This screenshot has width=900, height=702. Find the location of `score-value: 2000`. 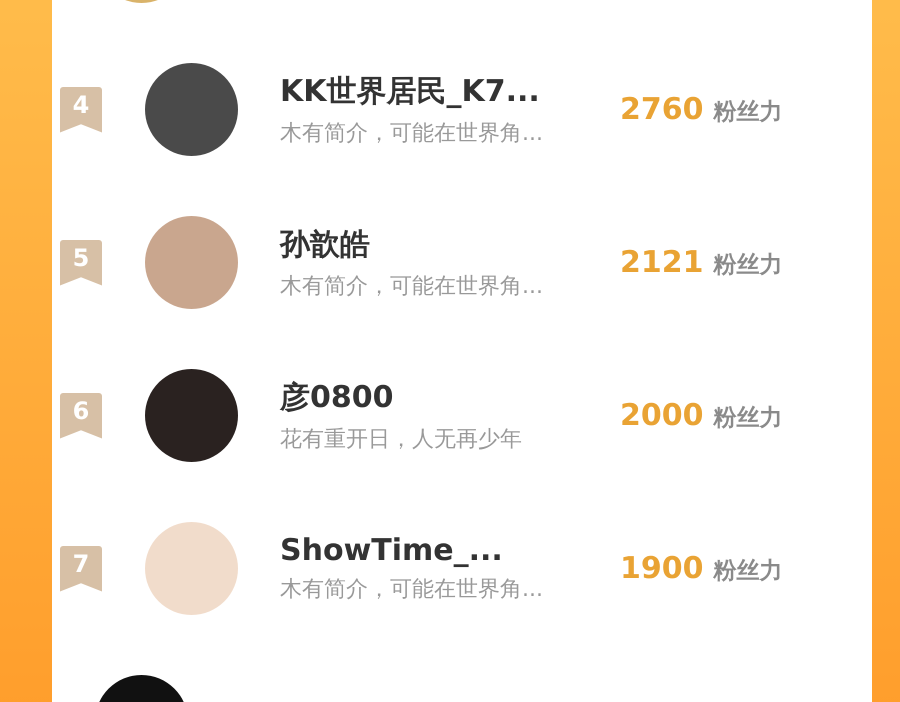

score-value: 2000 is located at coordinates (662, 415).